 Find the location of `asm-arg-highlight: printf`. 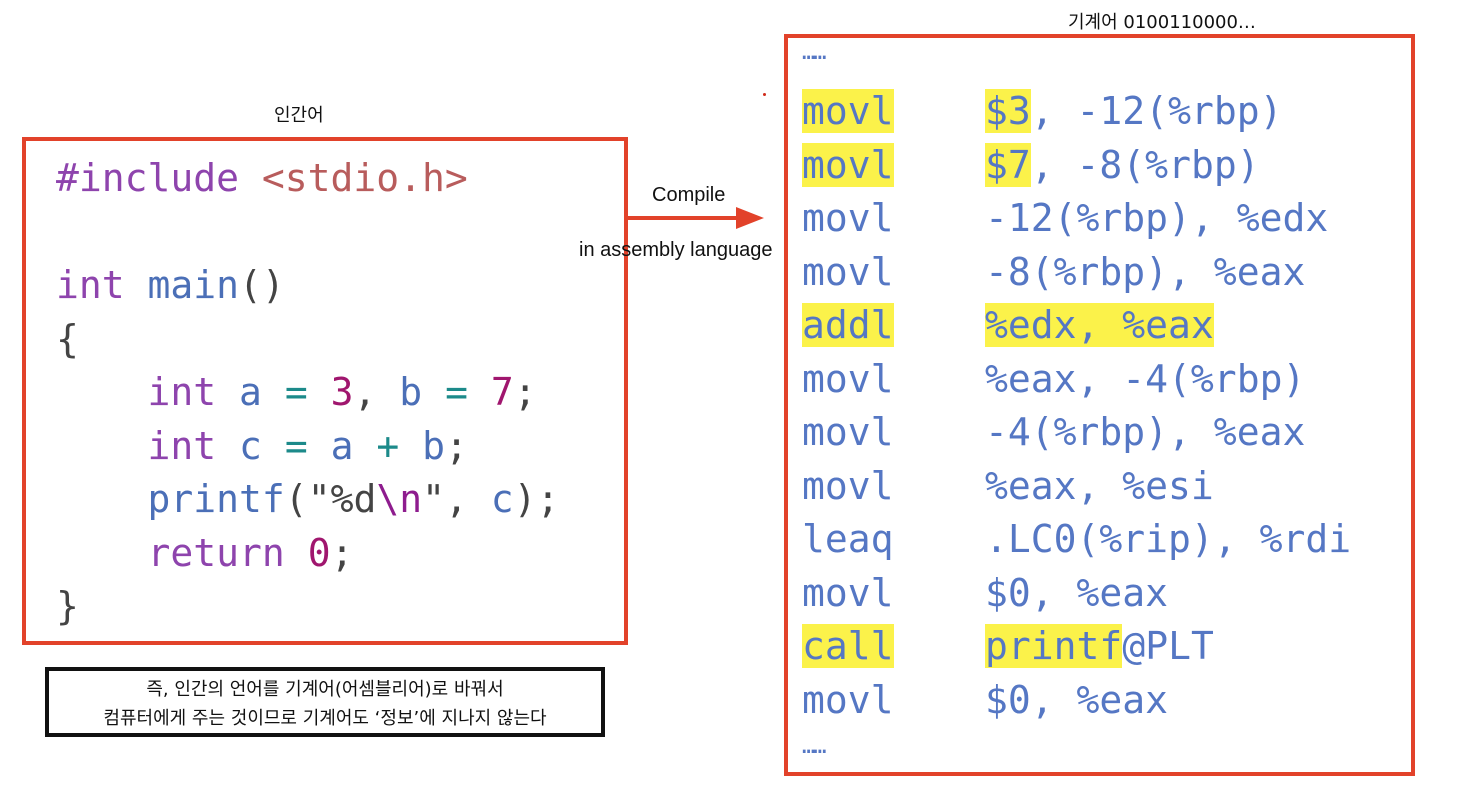

asm-arg-highlight: printf is located at coordinates (1054, 646).